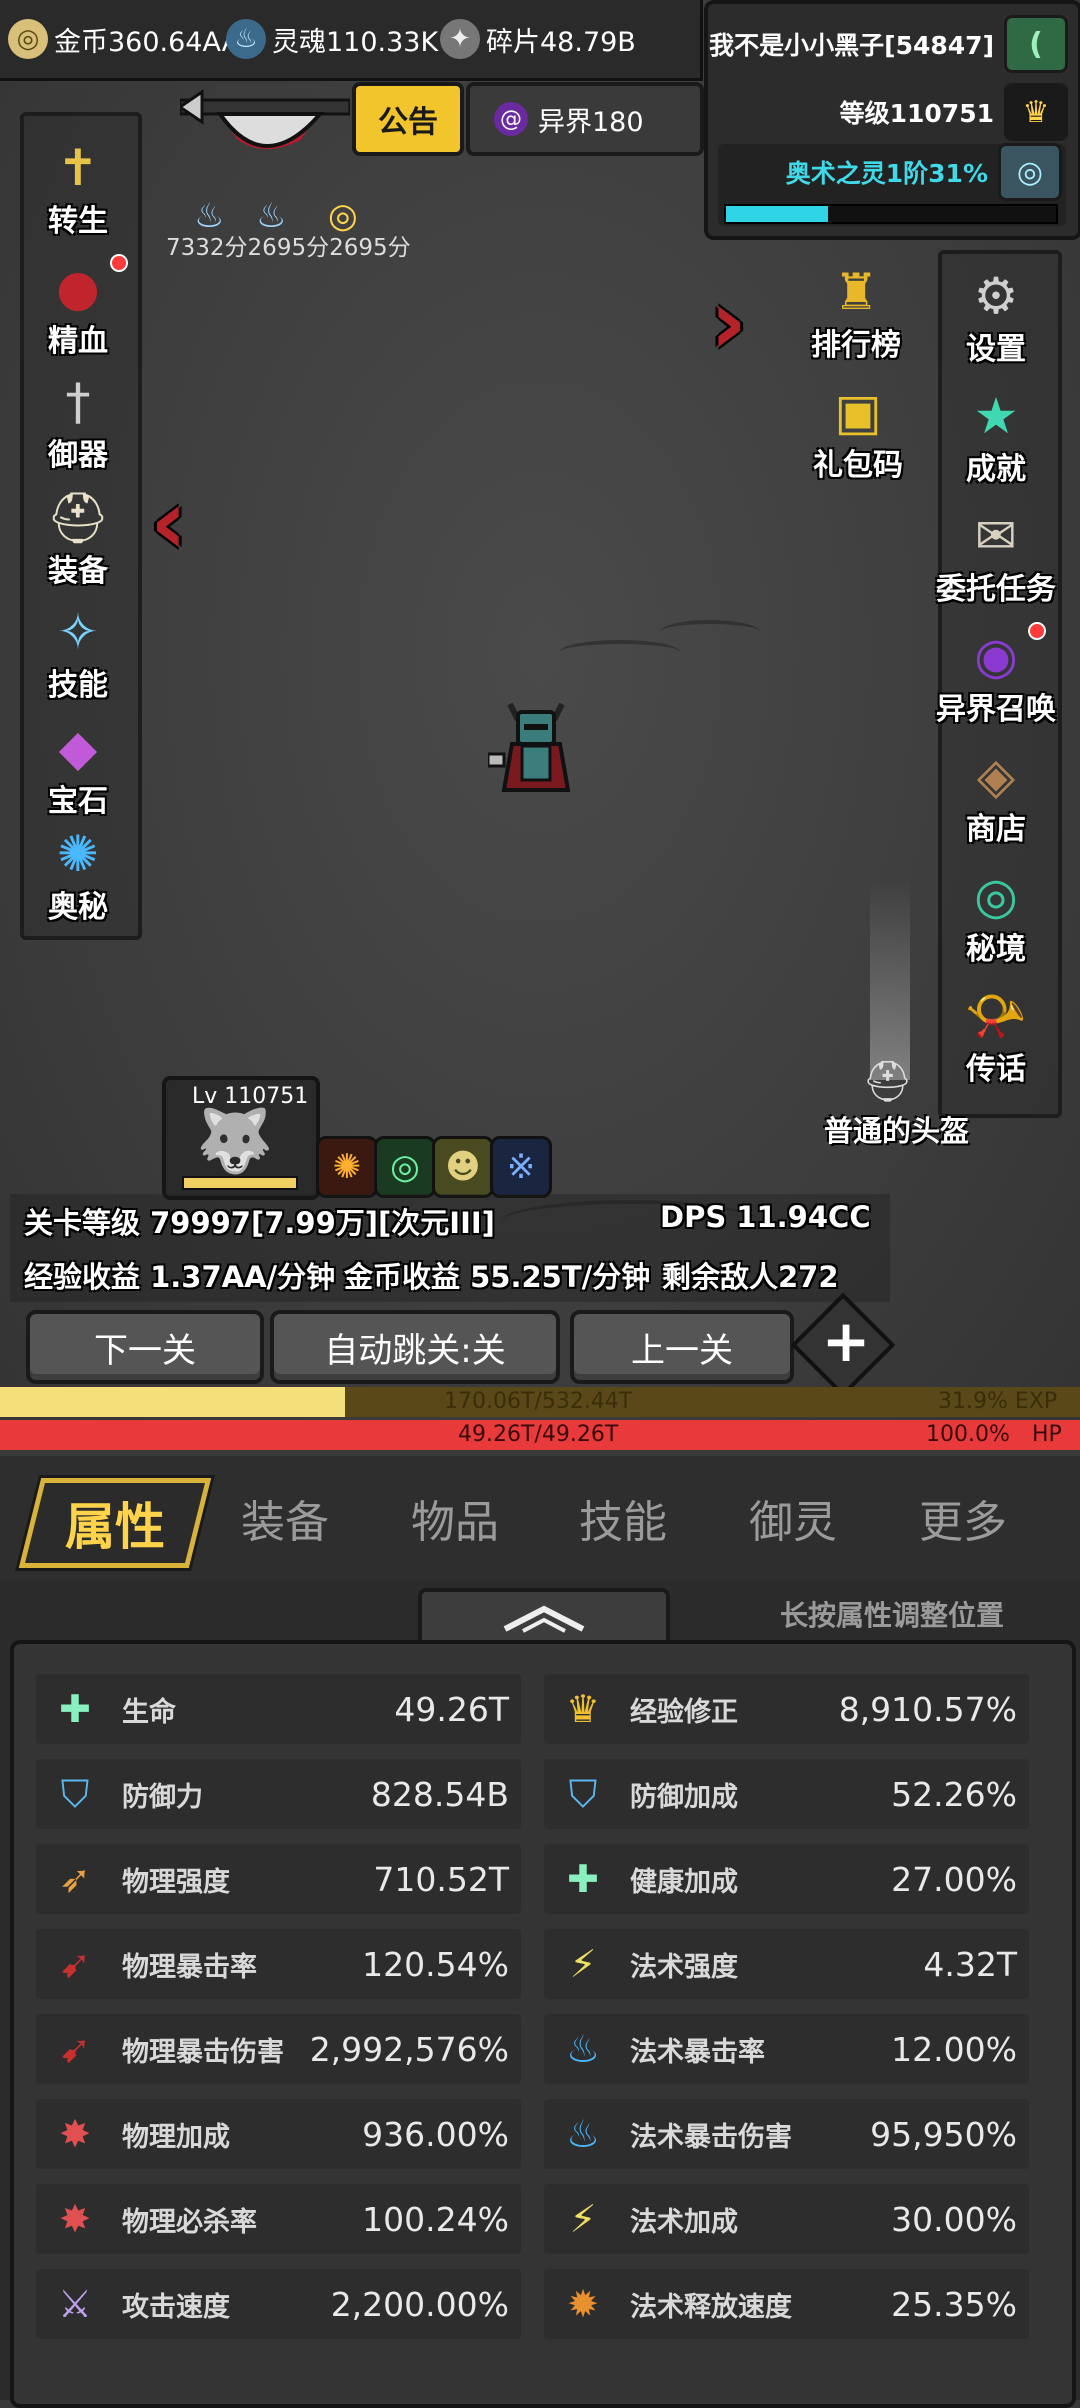  Describe the element at coordinates (793, 1518) in the screenshot. I see `tab-spirits: 御灵` at that location.